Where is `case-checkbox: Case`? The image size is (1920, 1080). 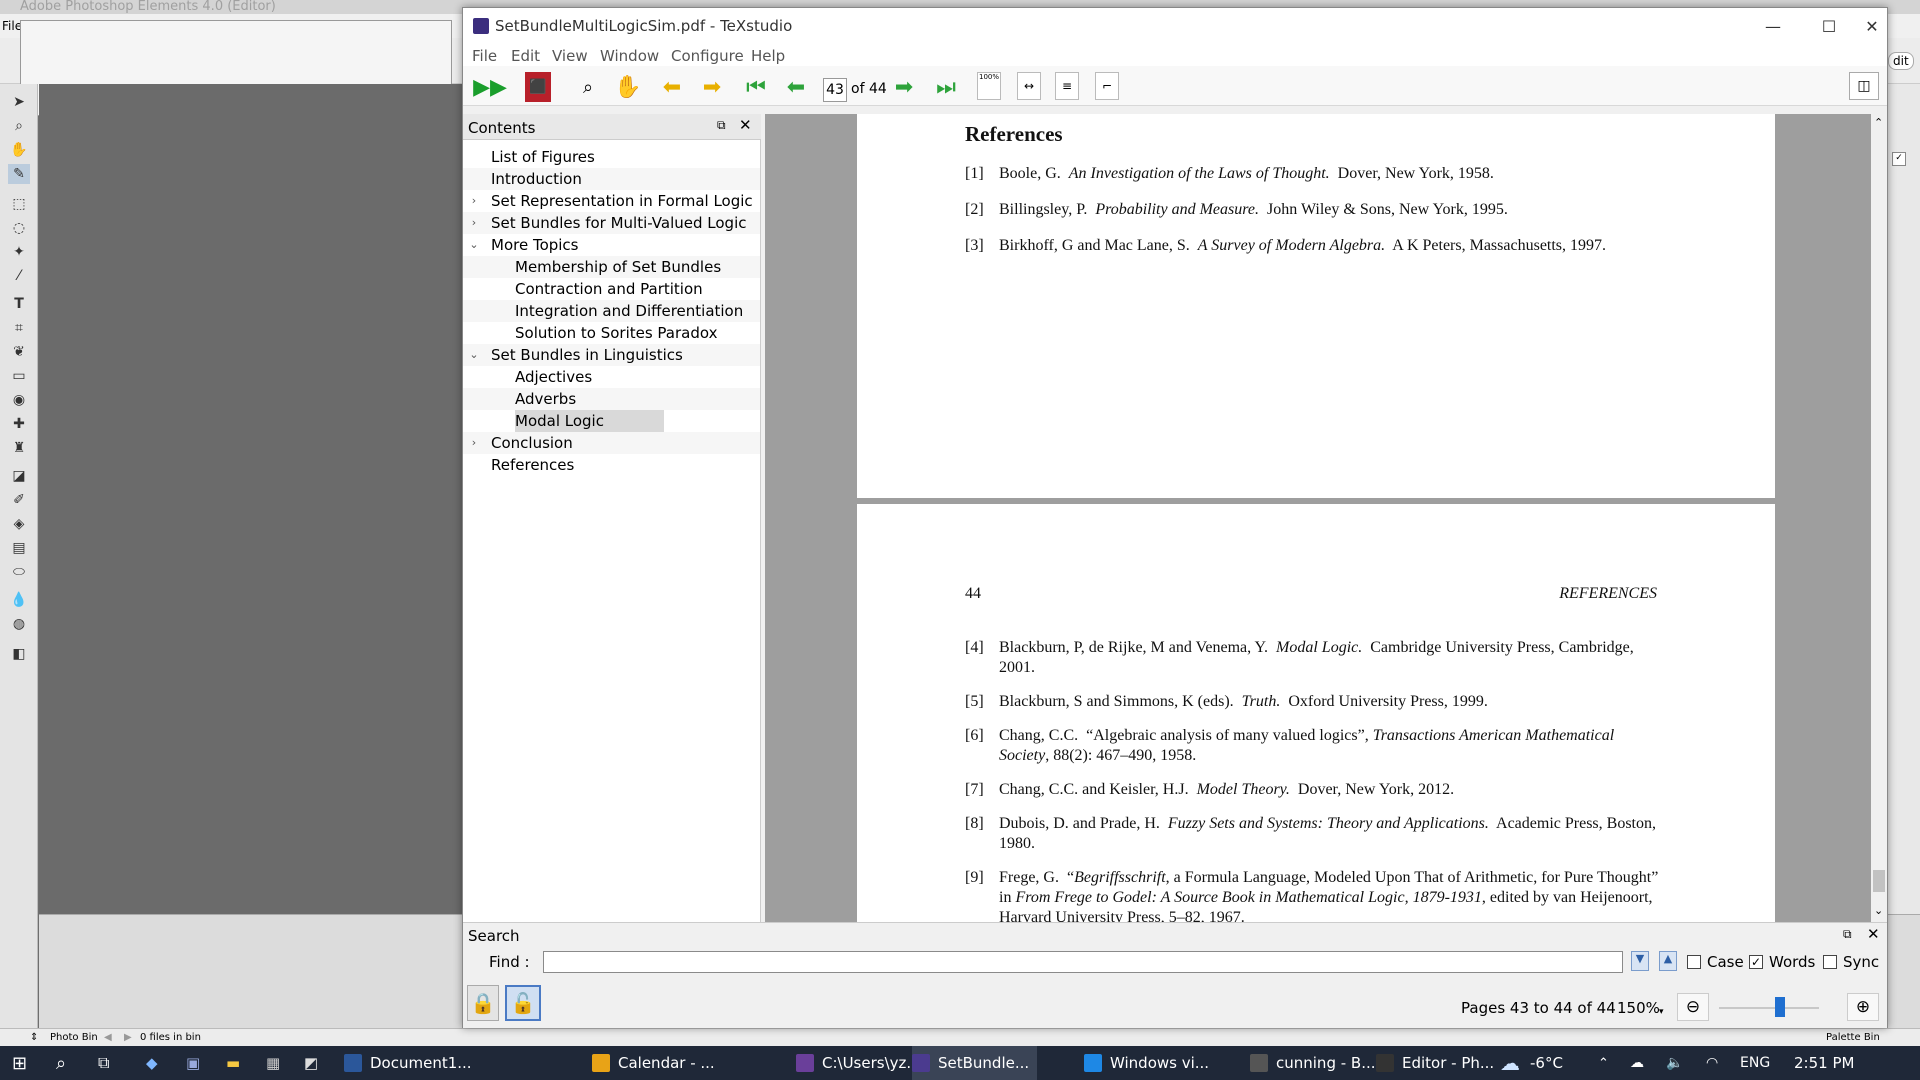 case-checkbox: Case is located at coordinates (1715, 962).